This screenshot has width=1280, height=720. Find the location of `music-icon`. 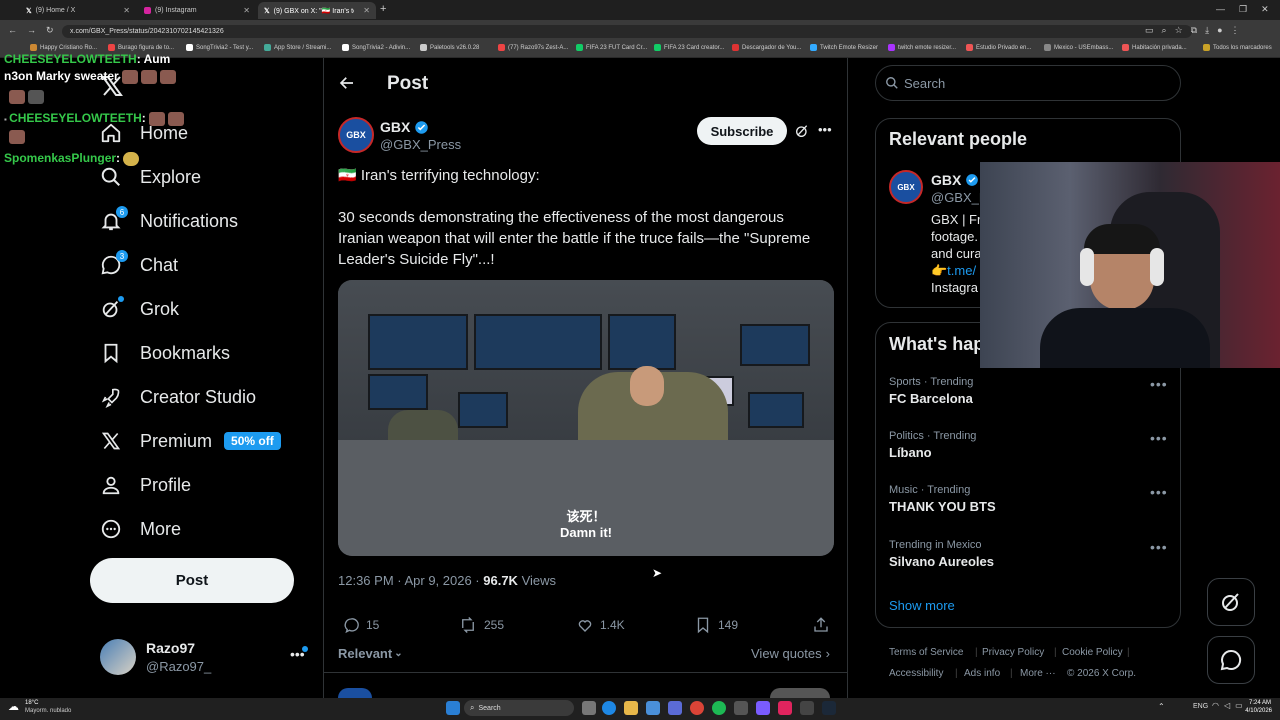

music-icon is located at coordinates (785, 708).